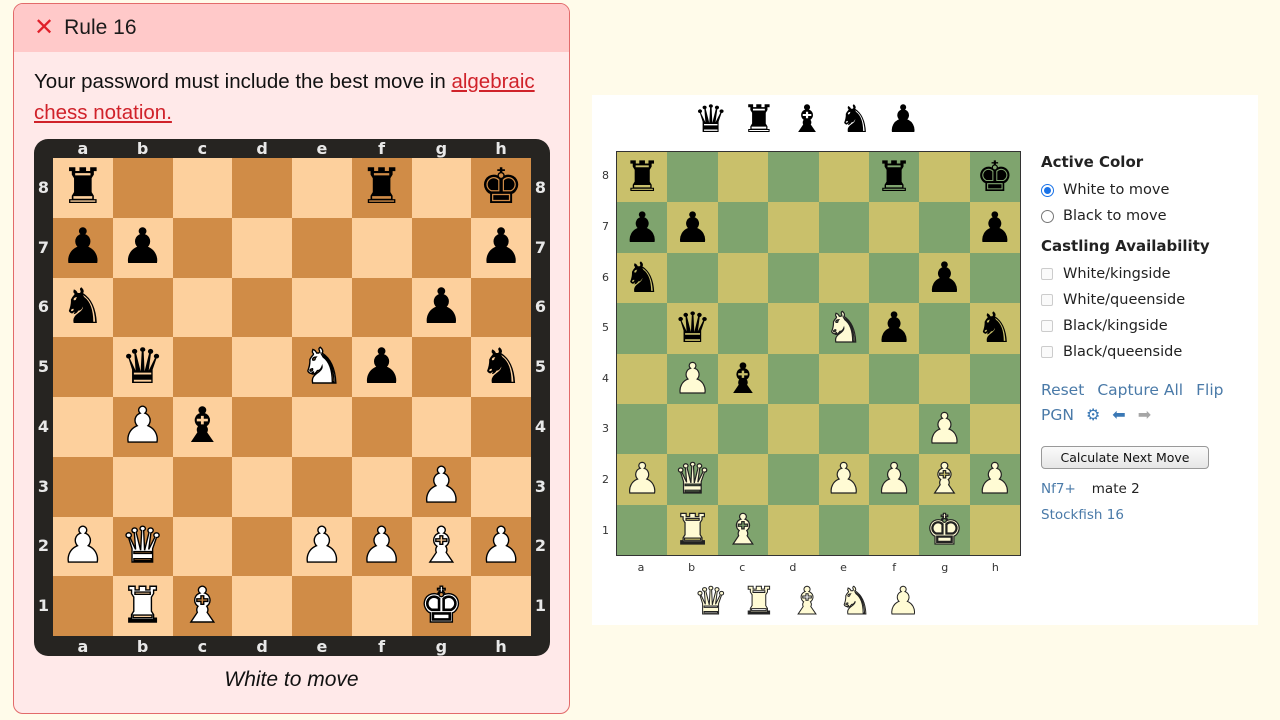  What do you see at coordinates (202, 367) in the screenshot?
I see `square-c5` at bounding box center [202, 367].